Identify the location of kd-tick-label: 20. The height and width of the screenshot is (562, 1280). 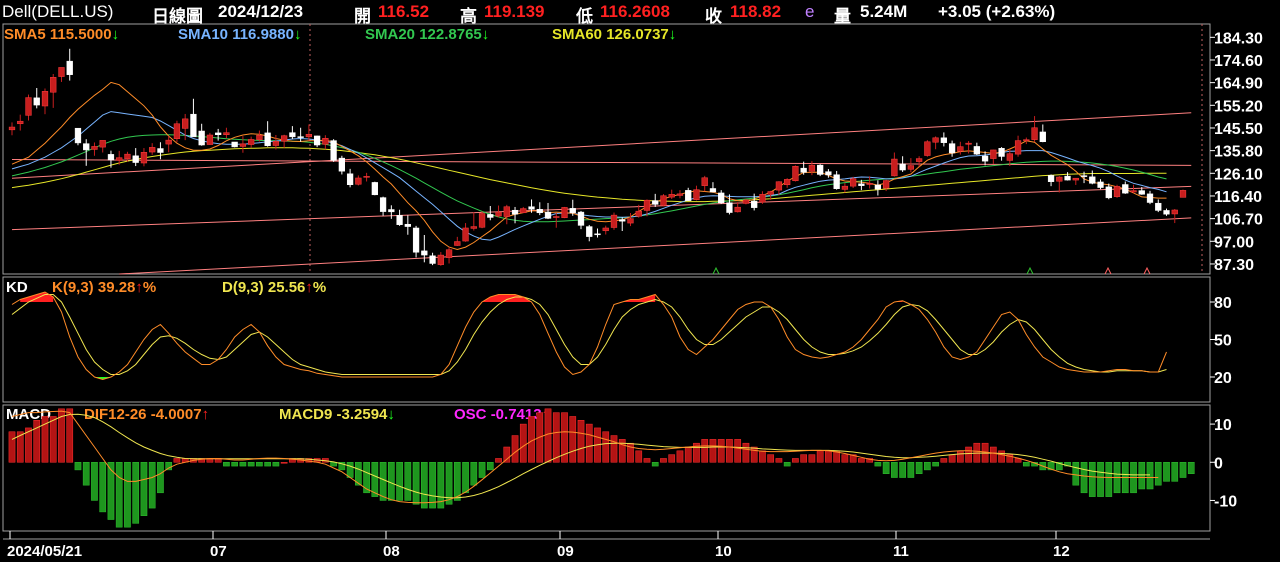
(1223, 378).